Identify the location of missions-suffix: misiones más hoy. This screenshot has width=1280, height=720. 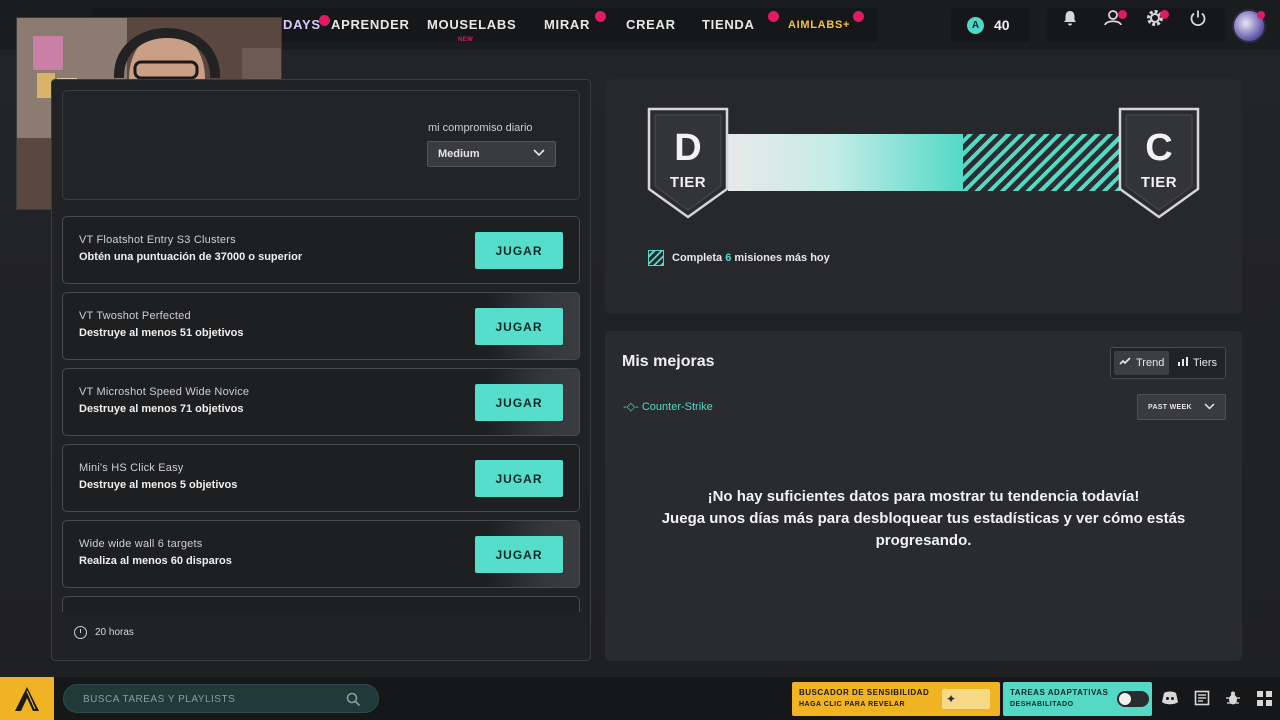
(782, 258).